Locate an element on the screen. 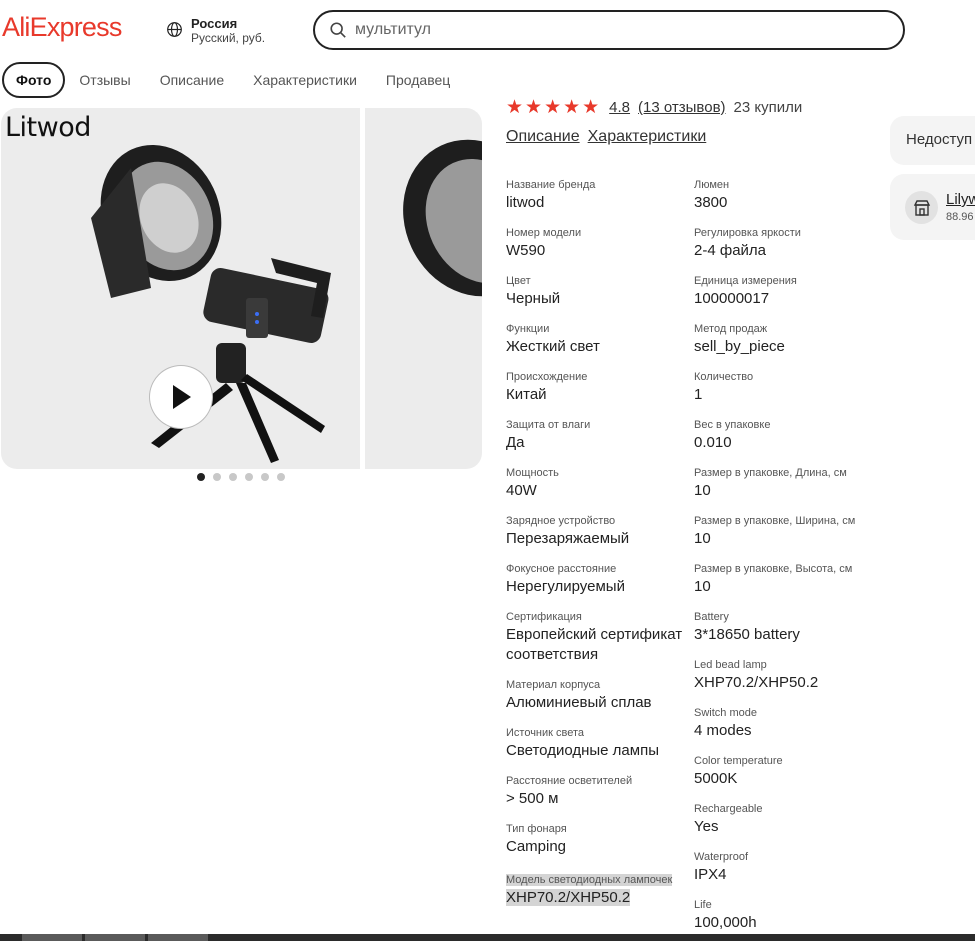 The width and height of the screenshot is (975, 941). tab-reviews: Отзывы is located at coordinates (104, 80).